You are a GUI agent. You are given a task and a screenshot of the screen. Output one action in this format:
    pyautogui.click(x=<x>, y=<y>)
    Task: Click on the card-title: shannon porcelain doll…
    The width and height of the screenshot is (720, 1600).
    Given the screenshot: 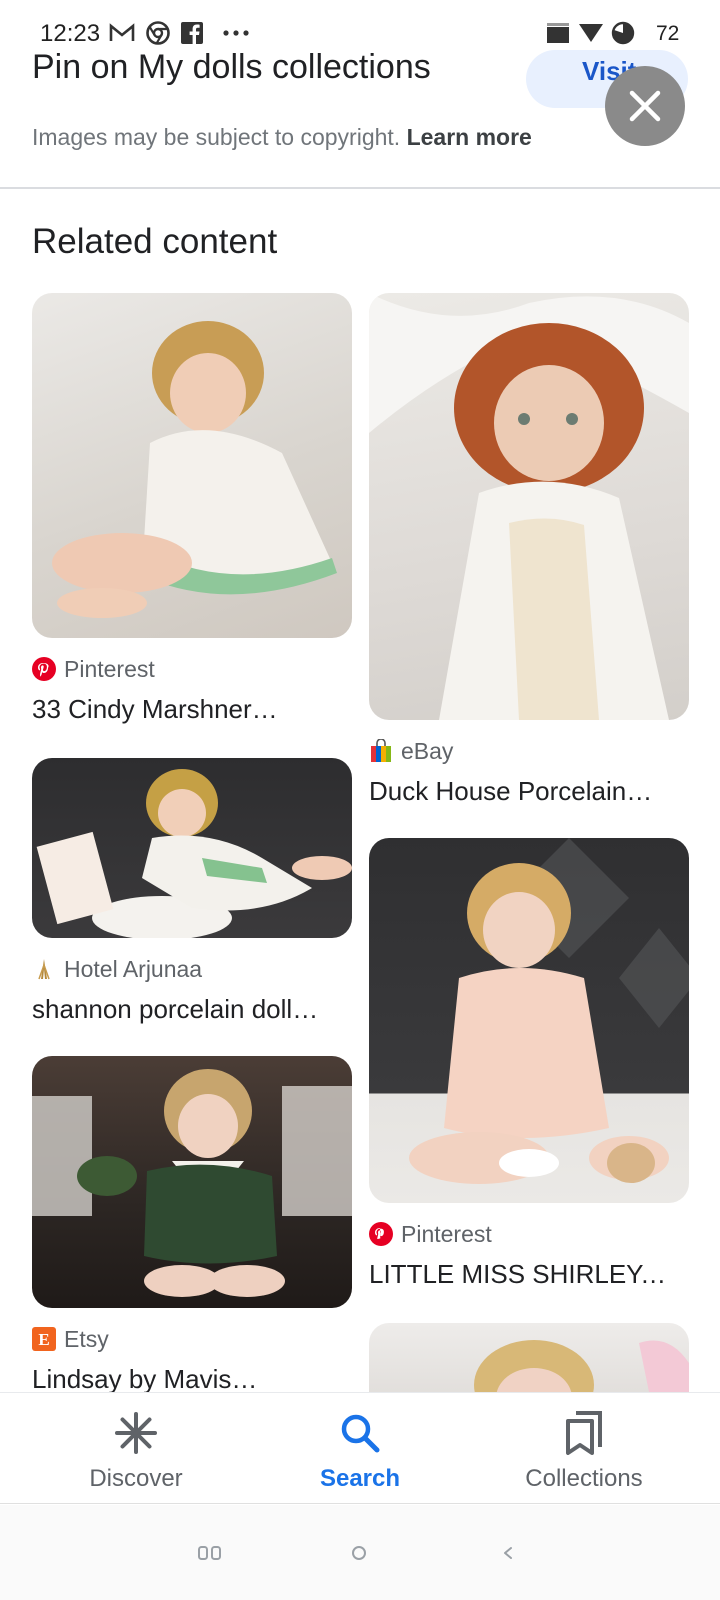 What is the action you would take?
    pyautogui.click(x=182, y=1009)
    